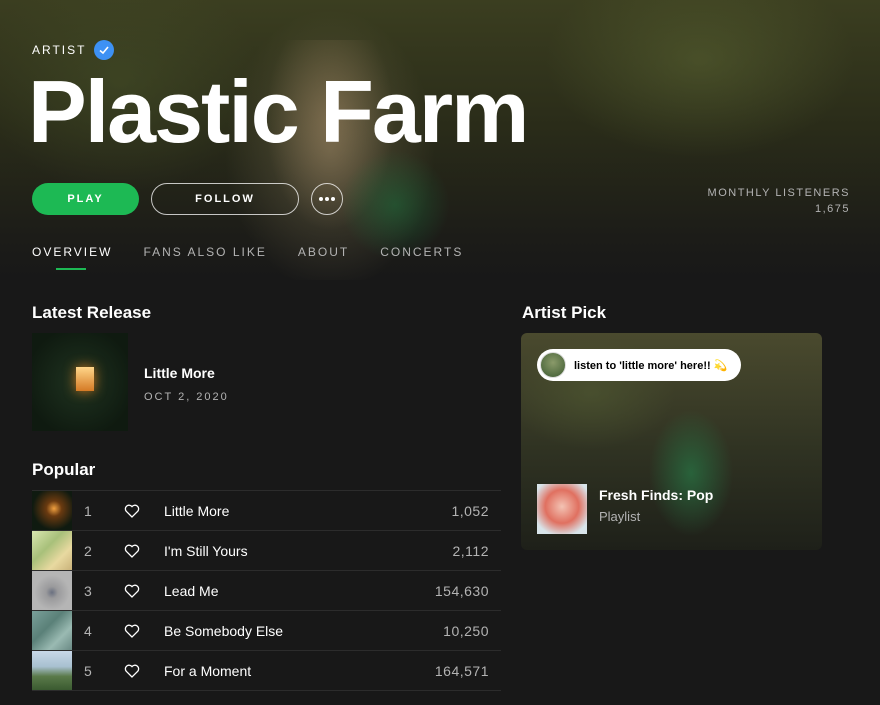 The height and width of the screenshot is (705, 880). Describe the element at coordinates (562, 509) in the screenshot. I see `playlist-cover` at that location.